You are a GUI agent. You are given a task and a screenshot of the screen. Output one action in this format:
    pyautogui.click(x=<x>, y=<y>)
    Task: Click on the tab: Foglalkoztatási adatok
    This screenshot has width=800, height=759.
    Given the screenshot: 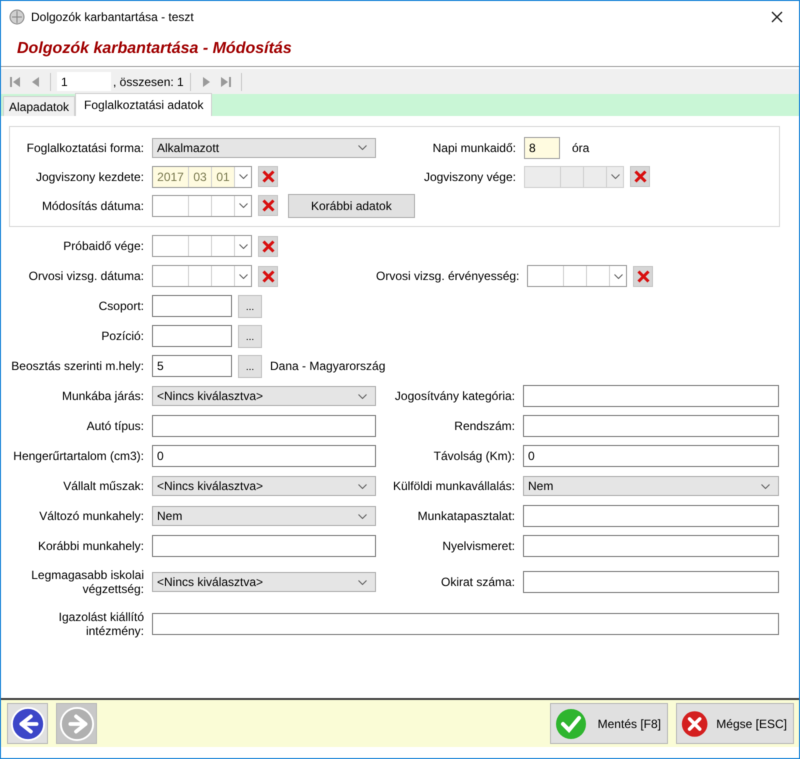 What is the action you would take?
    pyautogui.click(x=143, y=104)
    